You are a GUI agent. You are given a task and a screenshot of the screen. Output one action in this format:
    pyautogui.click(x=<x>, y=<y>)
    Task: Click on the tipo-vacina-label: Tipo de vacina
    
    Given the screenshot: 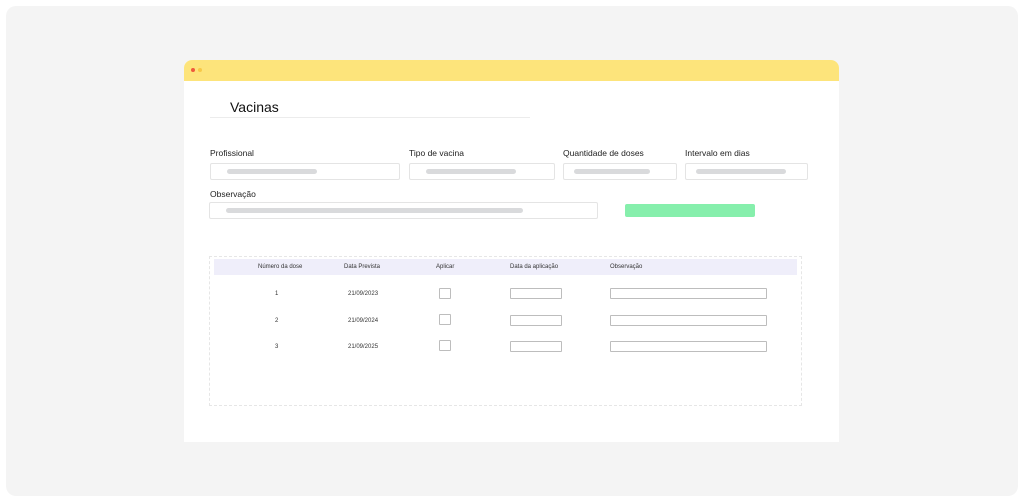 What is the action you would take?
    pyautogui.click(x=436, y=153)
    